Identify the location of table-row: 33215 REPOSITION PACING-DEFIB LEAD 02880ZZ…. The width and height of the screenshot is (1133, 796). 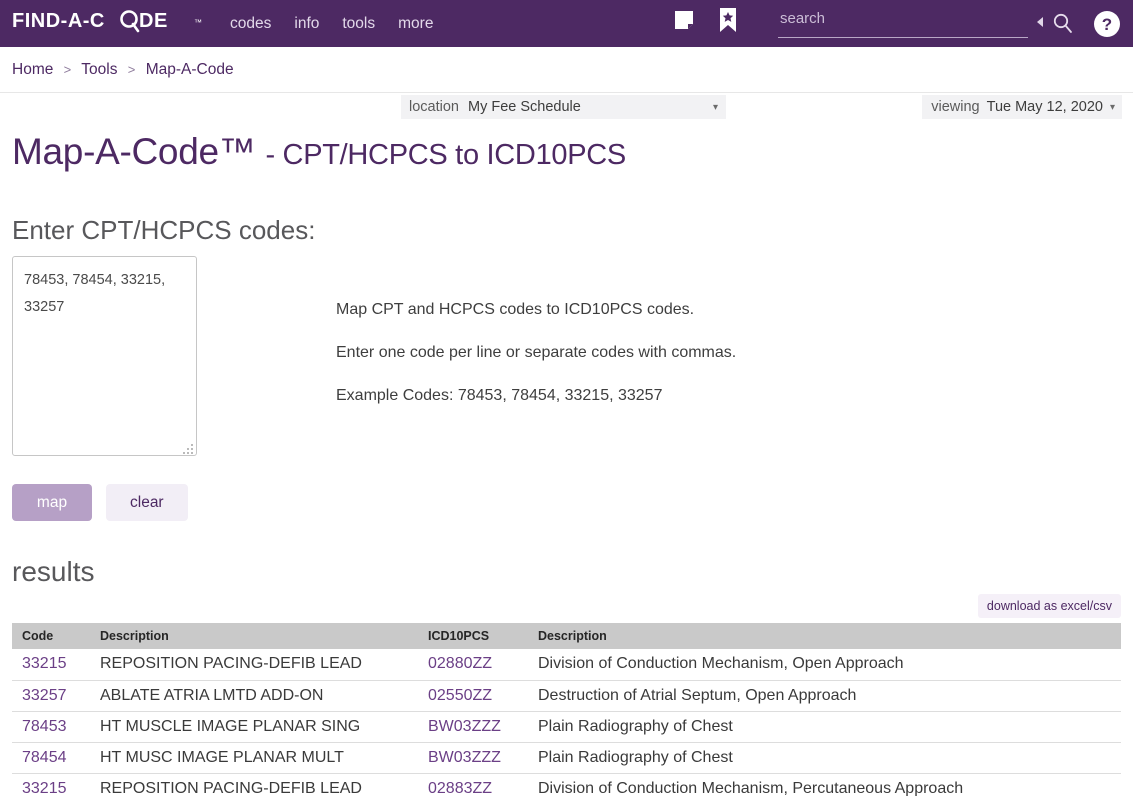
(566, 665).